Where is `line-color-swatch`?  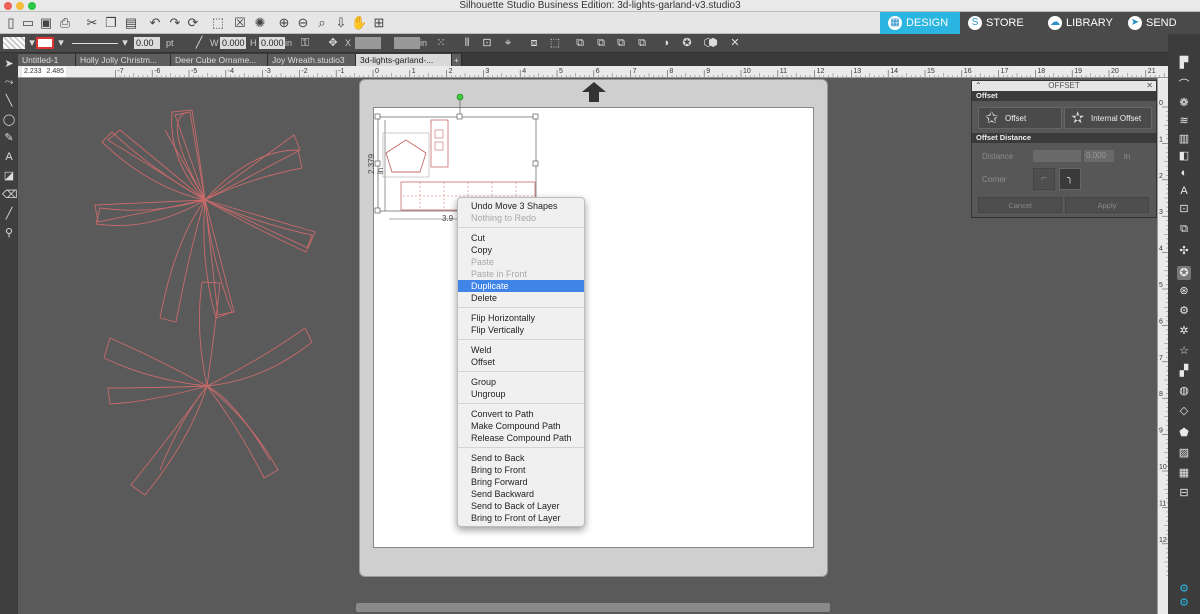
line-color-swatch is located at coordinates (45, 43).